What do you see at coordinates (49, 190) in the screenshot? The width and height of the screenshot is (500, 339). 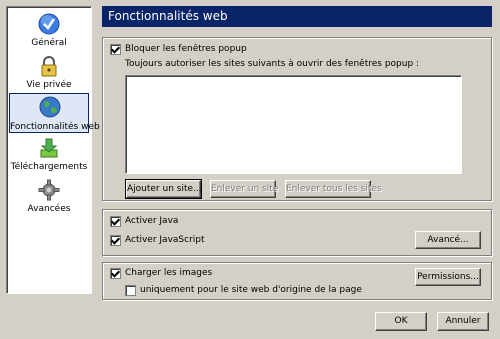 I see `gear-icon` at bounding box center [49, 190].